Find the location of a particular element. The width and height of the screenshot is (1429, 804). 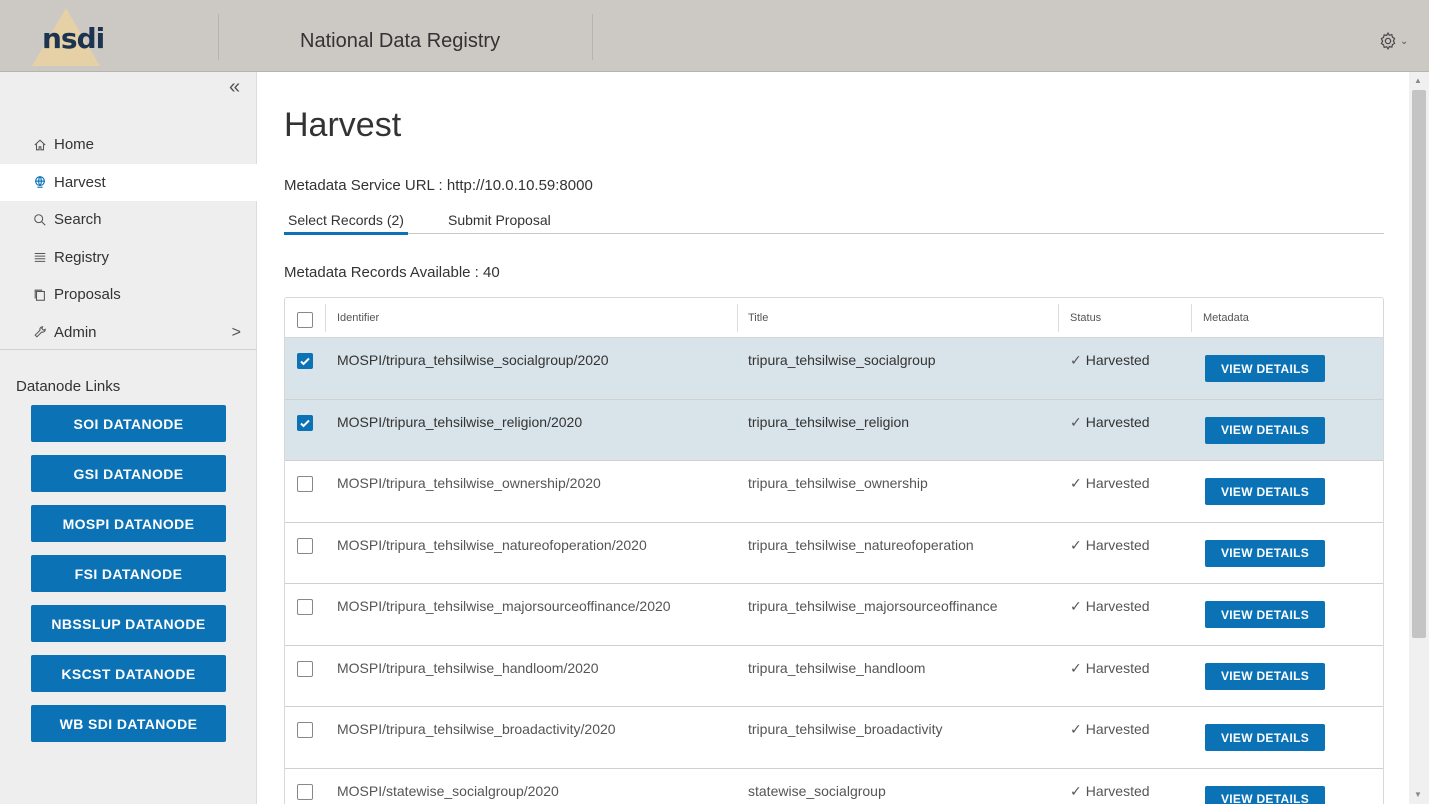

tab-bar: Select Records (2) Submit Proposal is located at coordinates (834, 222).